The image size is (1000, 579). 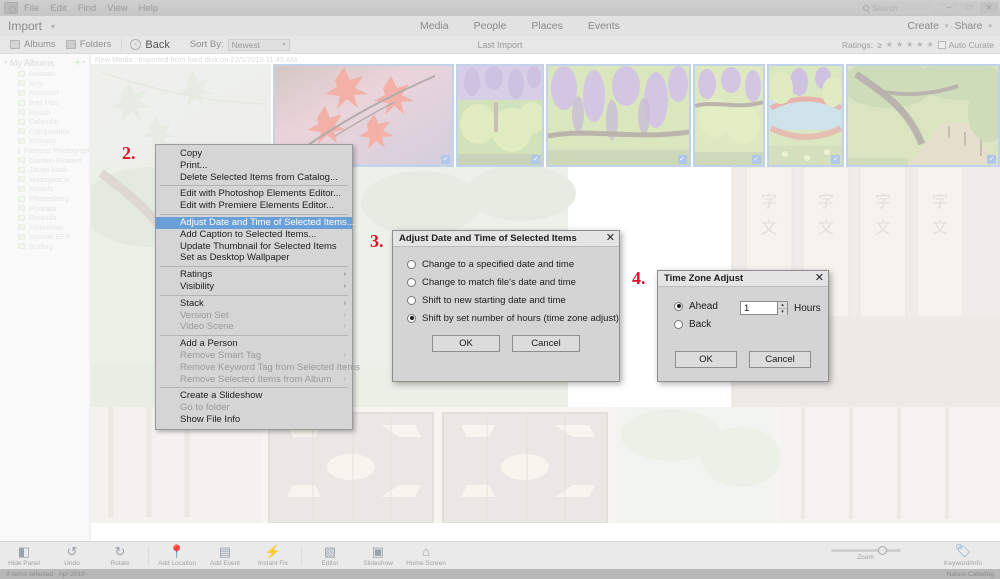 What do you see at coordinates (378, 556) in the screenshot?
I see `bottom-toolbar-button: ▣ Slideshow` at bounding box center [378, 556].